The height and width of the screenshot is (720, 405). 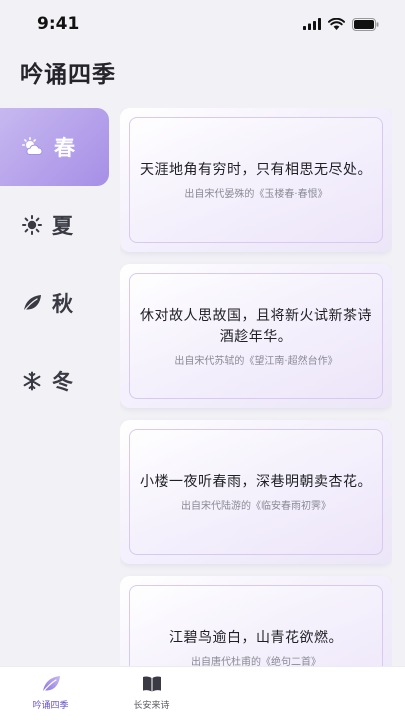 I want to click on poem-text: 休对故人思故国，且将新火试新茶诗酒趁年华。, so click(x=256, y=326).